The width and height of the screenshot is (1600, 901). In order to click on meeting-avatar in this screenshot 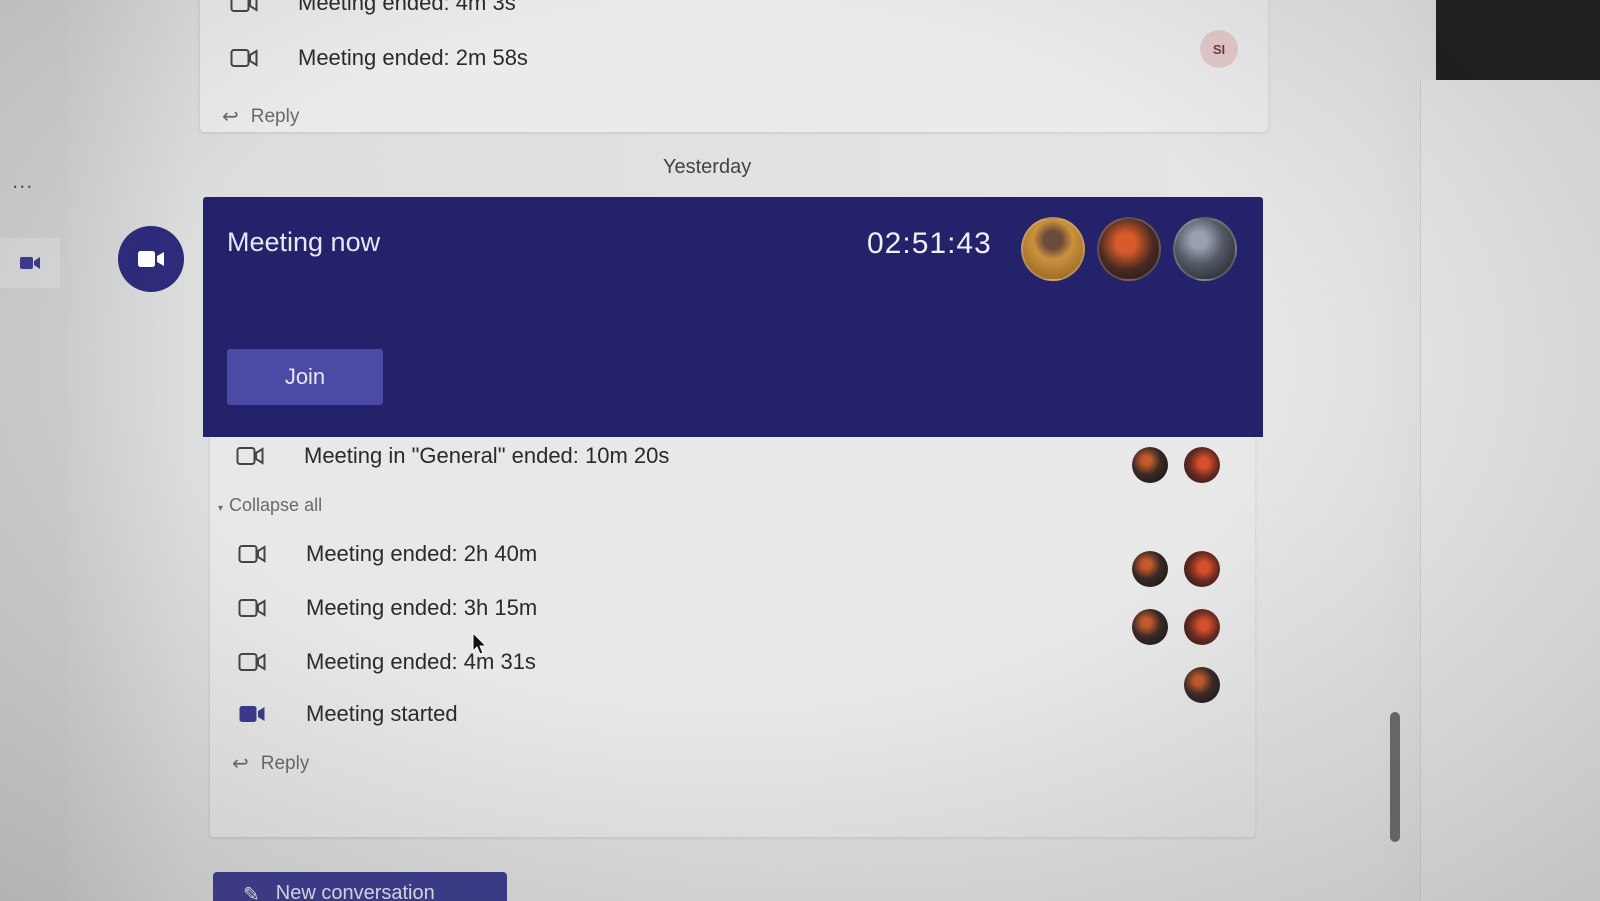, I will do `click(151, 259)`.